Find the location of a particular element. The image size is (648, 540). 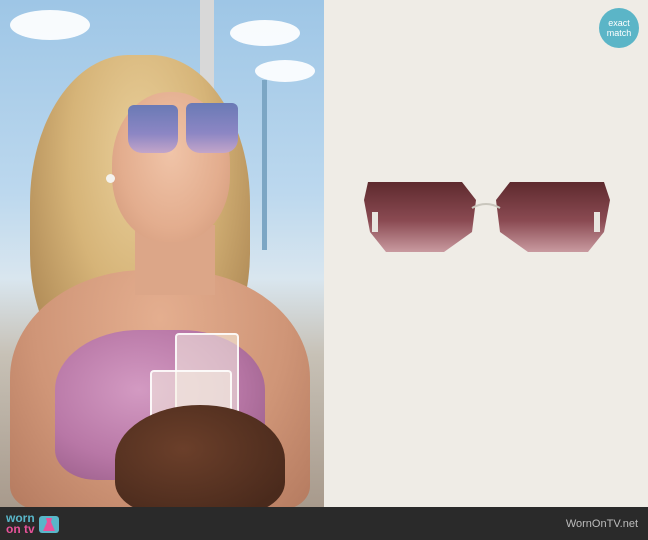

footer-bar: worn on tv WornOnTV.net is located at coordinates (324, 523).